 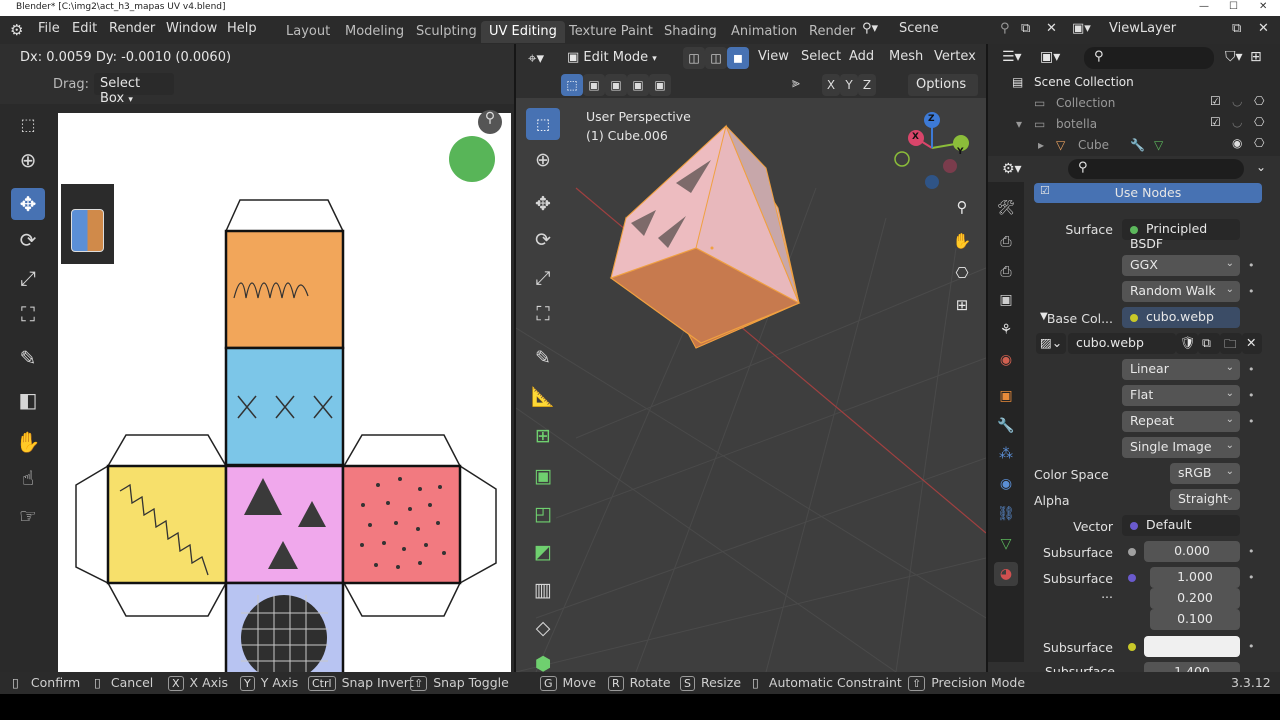 I want to click on vp-bevel-tool-icon: ◩, so click(x=543, y=552).